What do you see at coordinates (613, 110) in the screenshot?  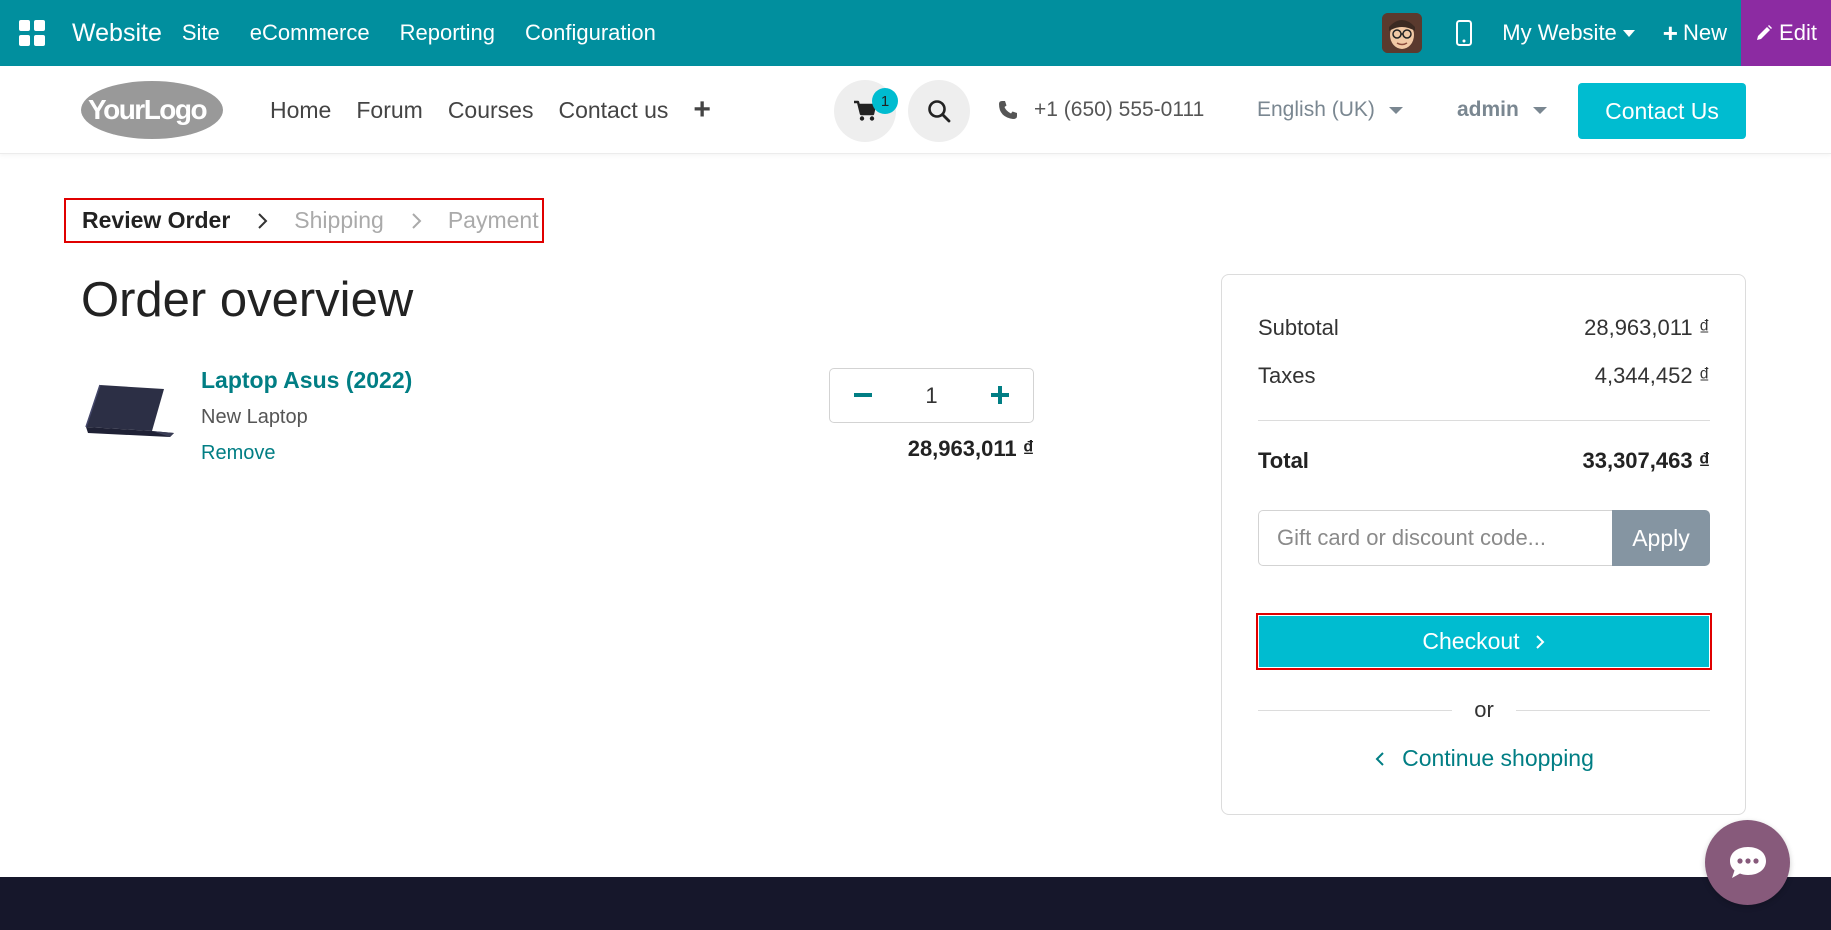 I see `nav-contact-us: Contact us` at bounding box center [613, 110].